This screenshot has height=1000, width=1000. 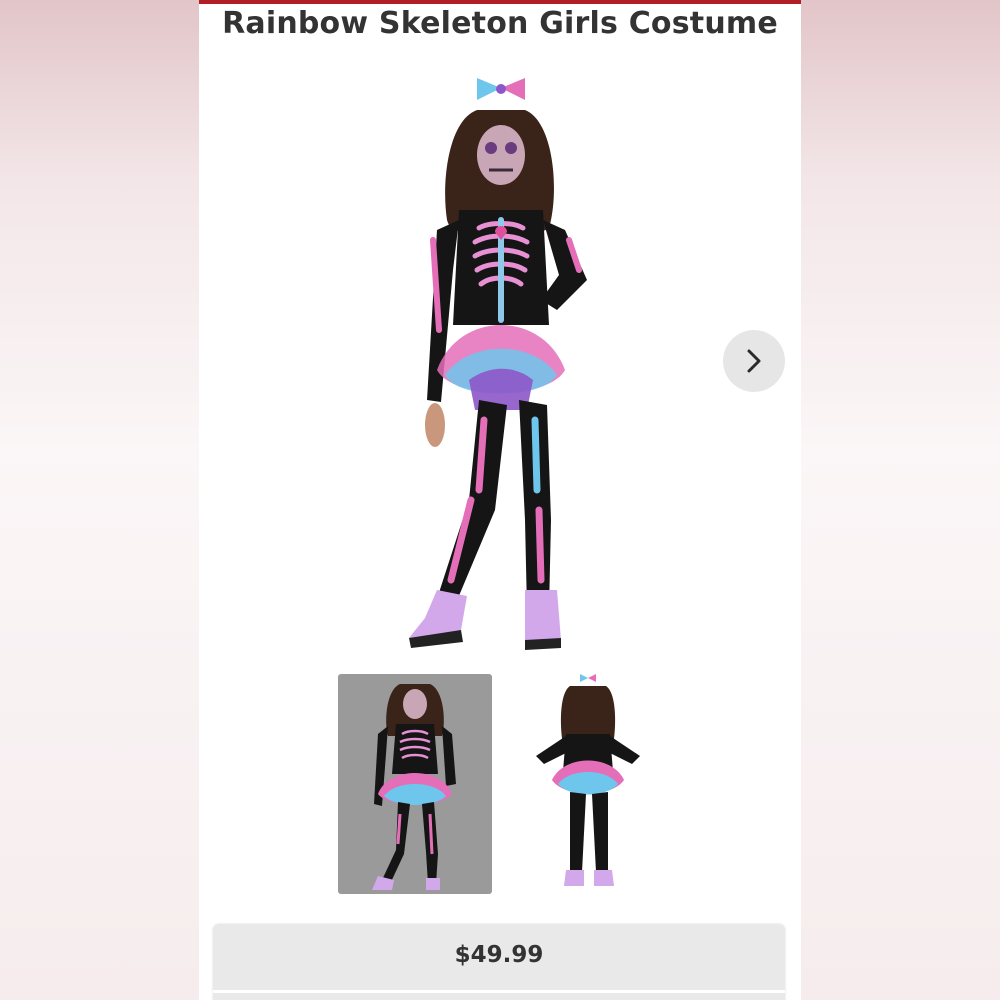 I want to click on price-divider, so click(x=499, y=991).